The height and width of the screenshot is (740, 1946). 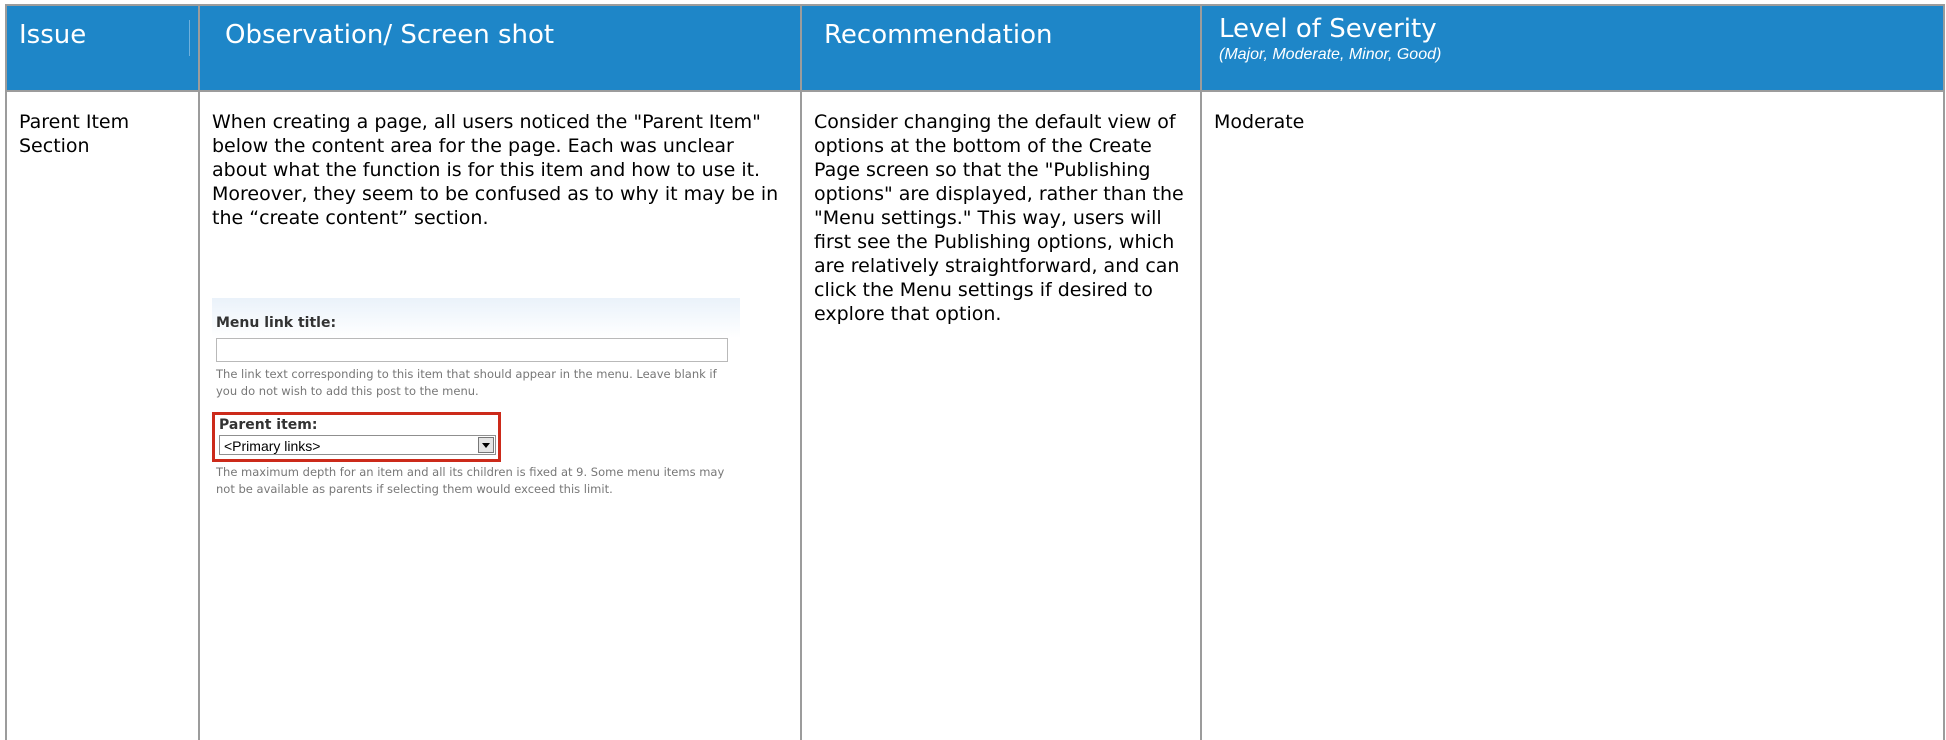 What do you see at coordinates (500, 48) in the screenshot?
I see `observation-header: Observation/ Screen shot` at bounding box center [500, 48].